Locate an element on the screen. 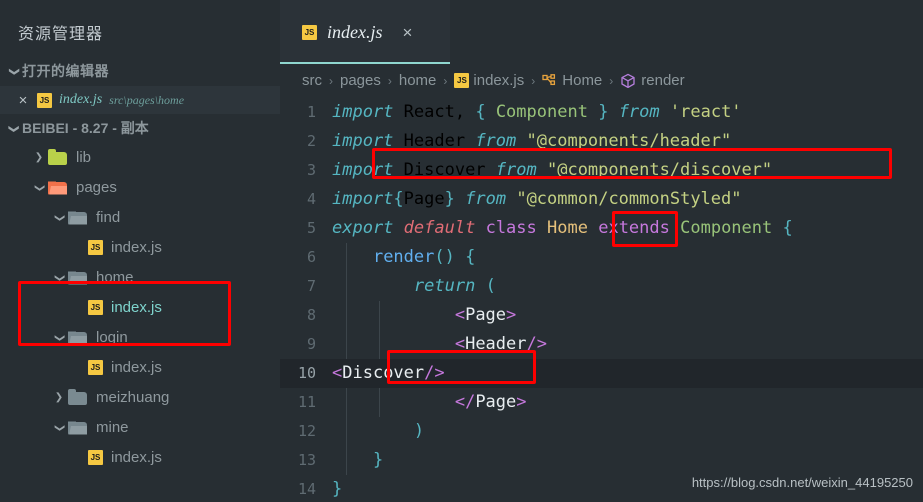 The height and width of the screenshot is (502, 923). open-editor-item-index-js: × JS index.js src\pages\home is located at coordinates (140, 100).